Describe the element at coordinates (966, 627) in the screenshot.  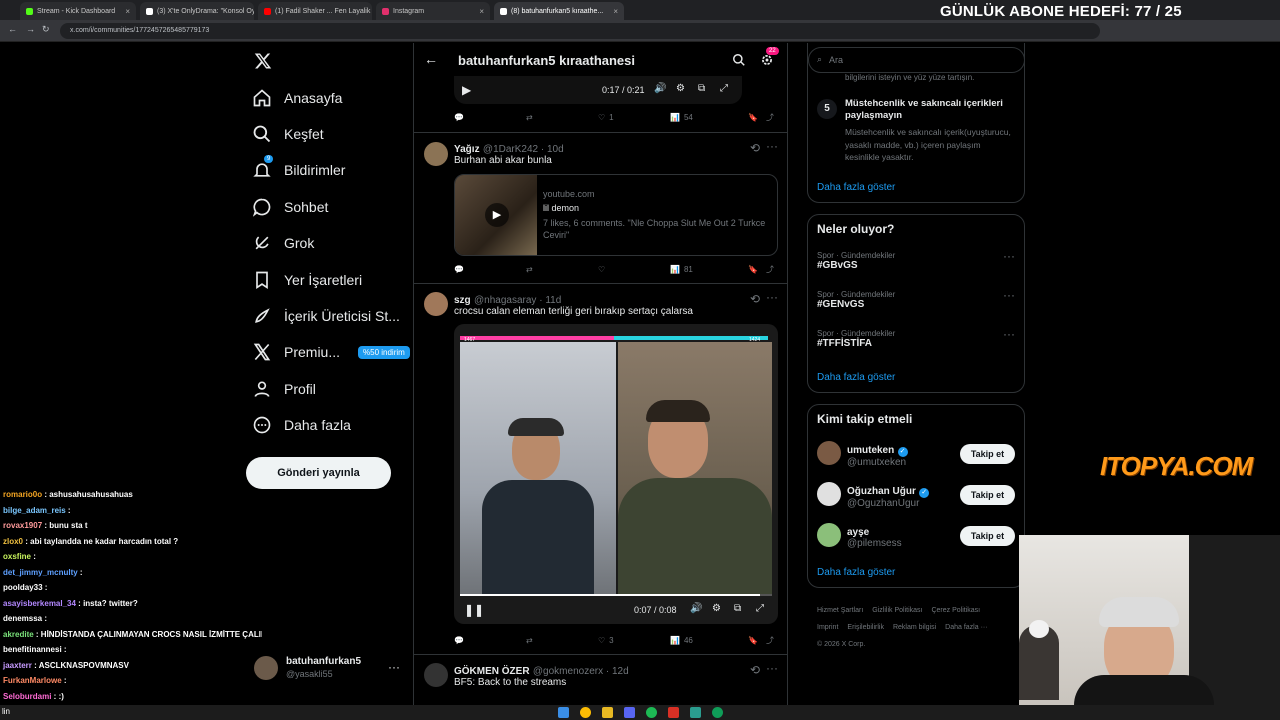
I see `footer-link: Daha fazla ···` at that location.